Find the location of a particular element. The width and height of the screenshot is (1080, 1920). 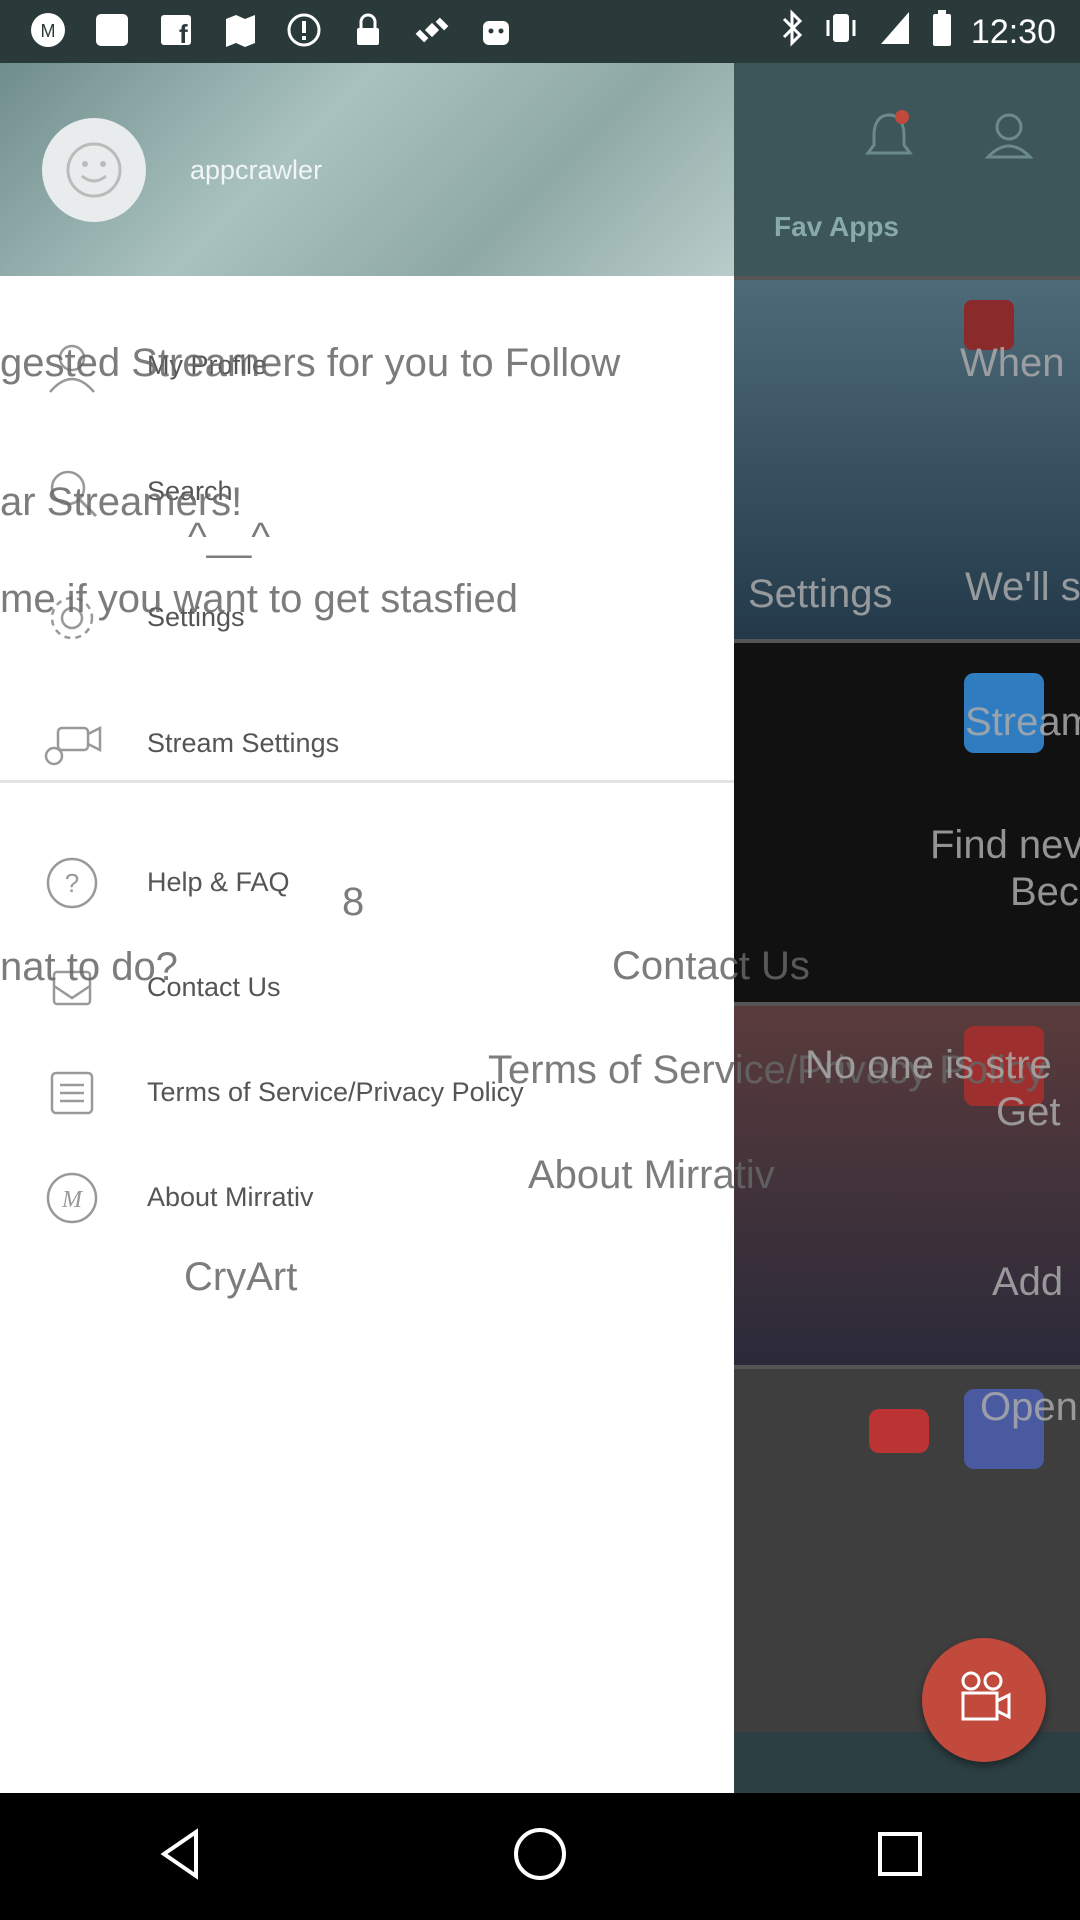

maps-icon is located at coordinates (240, 30).